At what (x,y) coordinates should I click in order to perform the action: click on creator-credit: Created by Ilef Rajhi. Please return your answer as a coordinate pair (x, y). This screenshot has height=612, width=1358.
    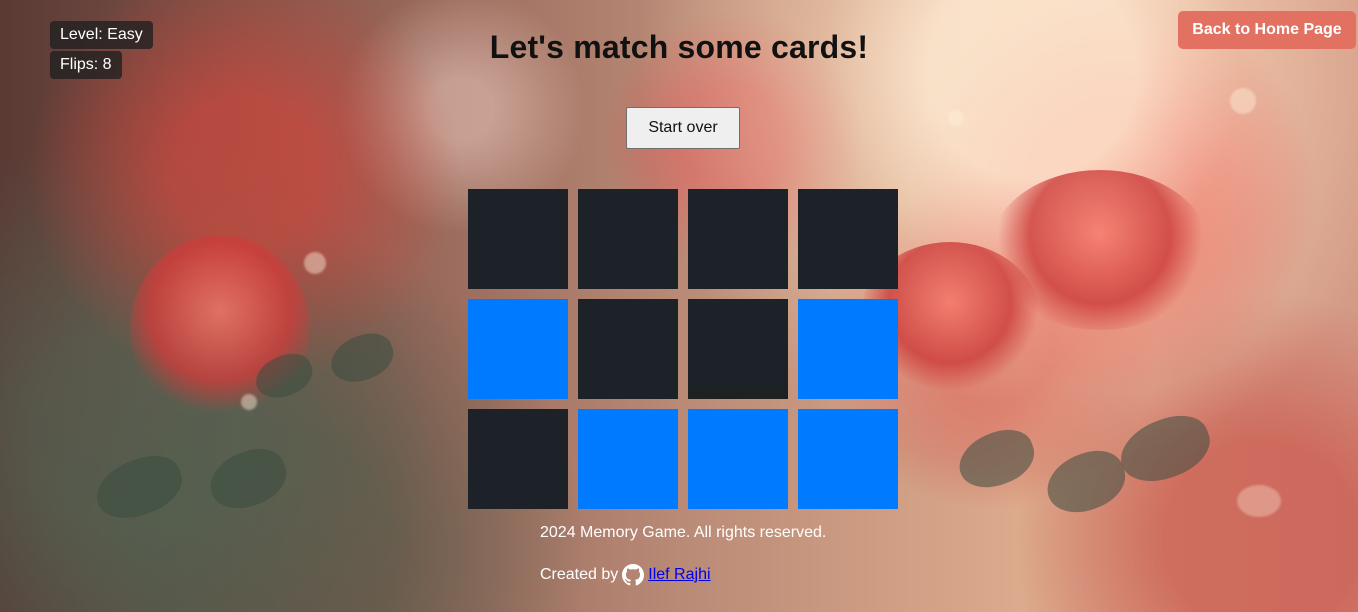
    Looking at the image, I should click on (625, 575).